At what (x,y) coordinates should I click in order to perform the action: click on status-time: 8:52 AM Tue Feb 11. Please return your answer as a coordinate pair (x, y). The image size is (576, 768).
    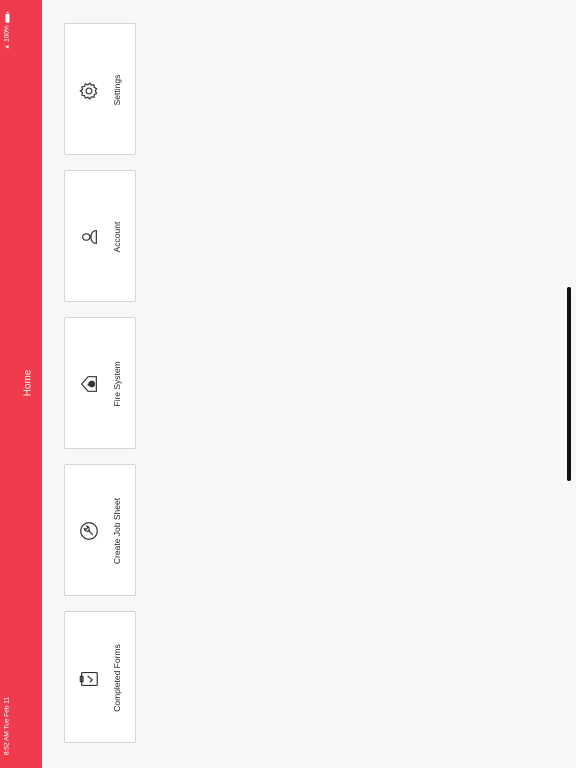
    Looking at the image, I should click on (7, 726).